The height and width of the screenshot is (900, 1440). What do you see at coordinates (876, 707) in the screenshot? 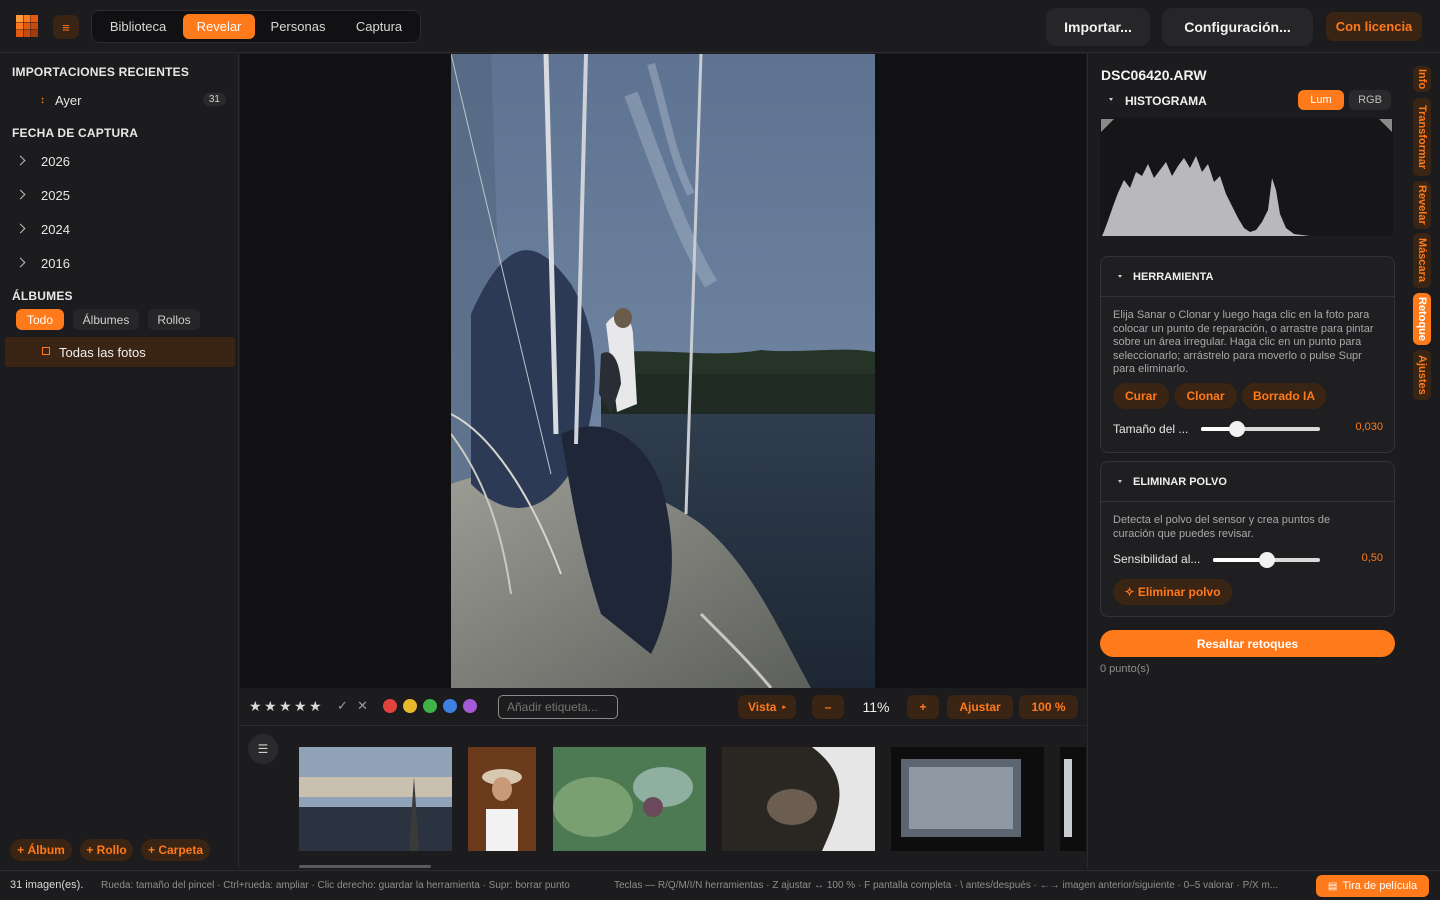
I see `zoom-level: 11%` at bounding box center [876, 707].